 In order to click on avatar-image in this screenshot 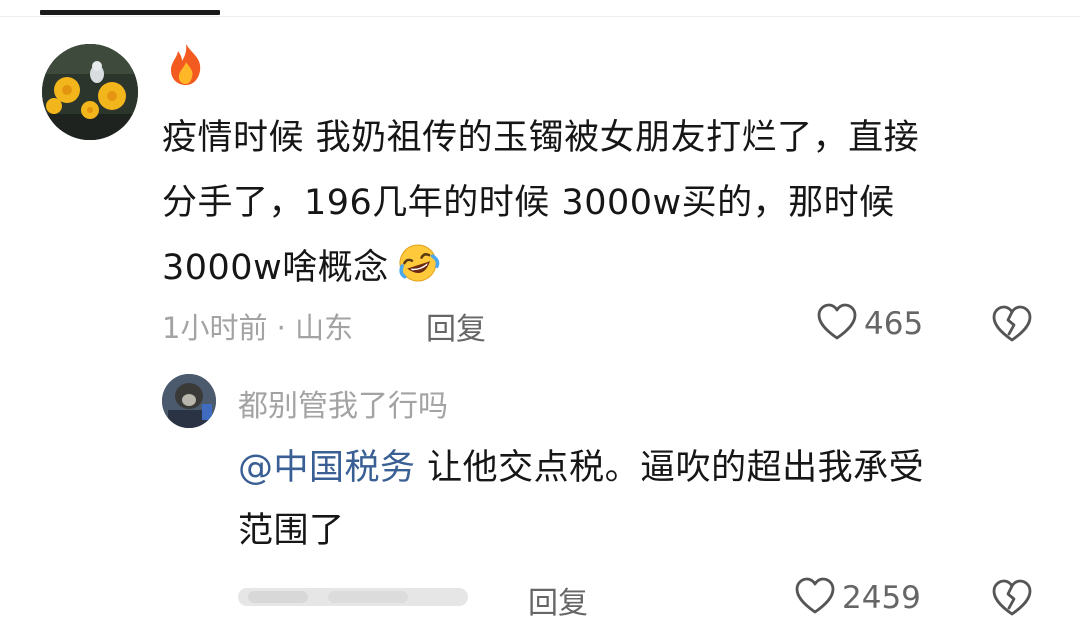, I will do `click(189, 401)`.